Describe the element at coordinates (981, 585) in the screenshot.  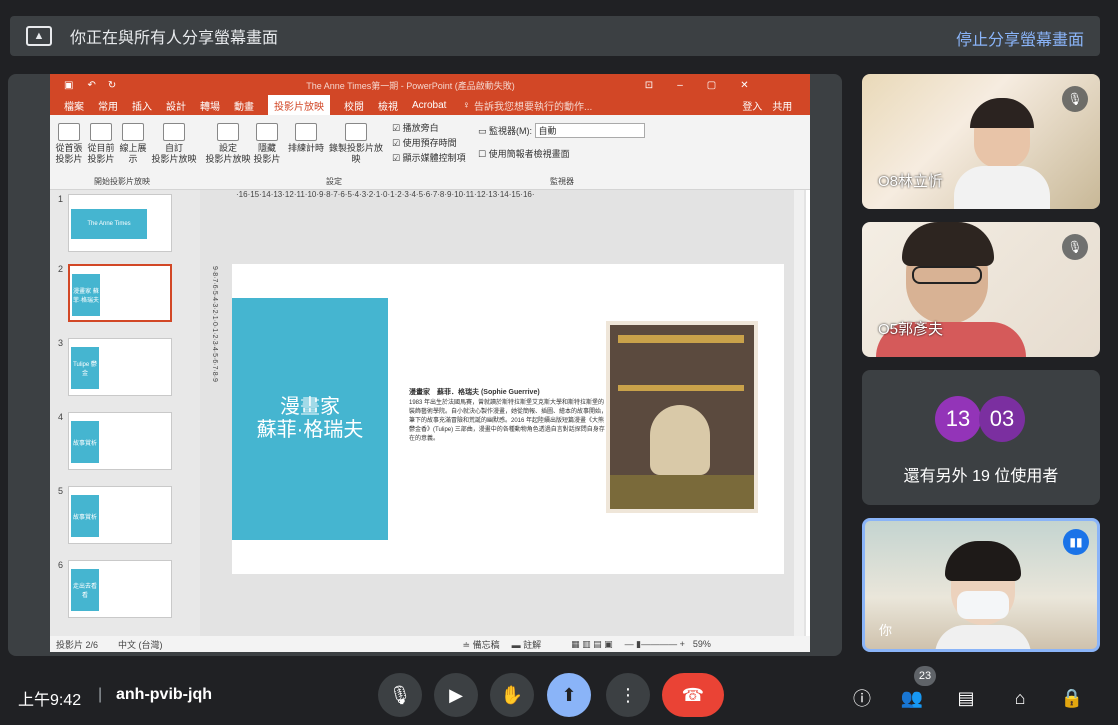
I see `self-view-tile: ▮▮ 你` at that location.